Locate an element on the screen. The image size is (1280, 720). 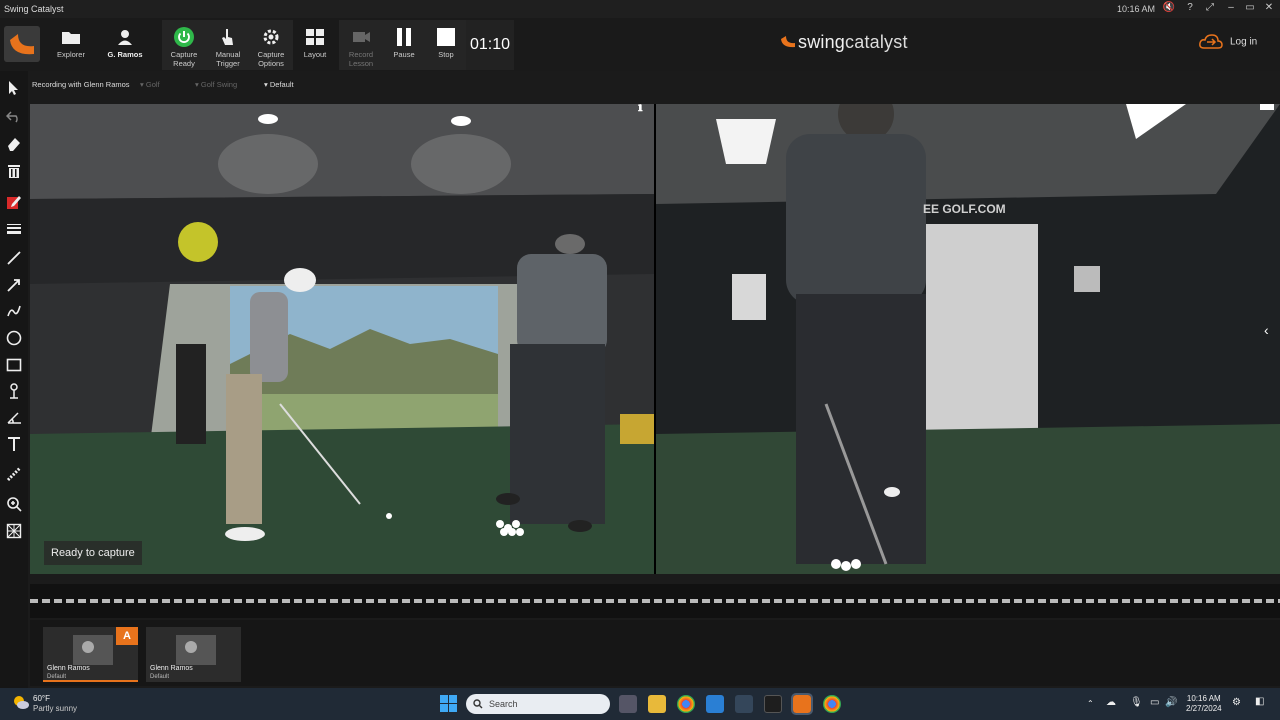
partly-sunny-icon is located at coordinates (21, 702).